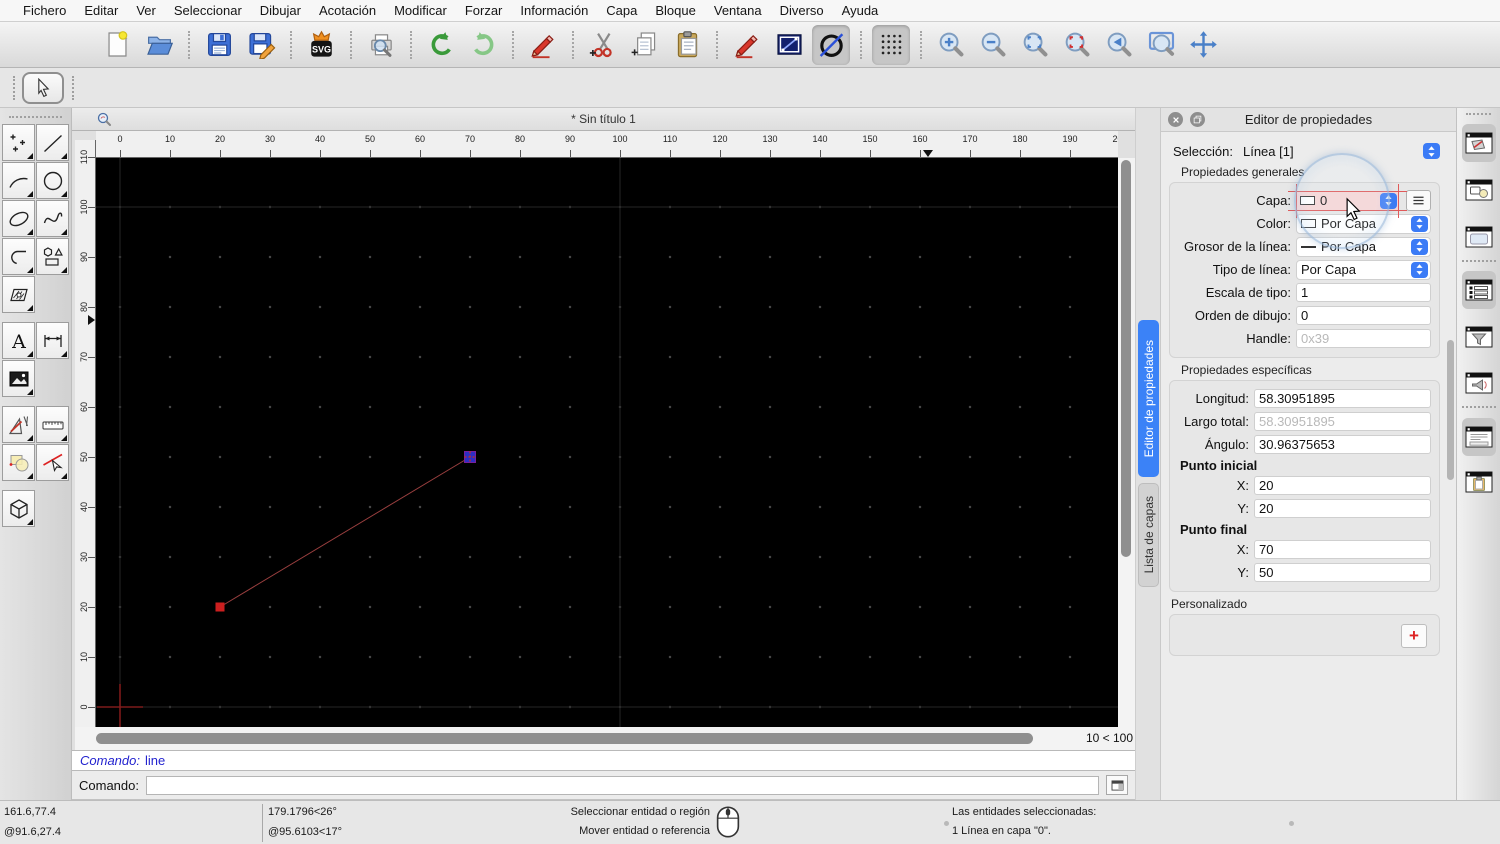 The image size is (1500, 844). What do you see at coordinates (1418, 200) in the screenshot?
I see `capa-menu-button` at bounding box center [1418, 200].